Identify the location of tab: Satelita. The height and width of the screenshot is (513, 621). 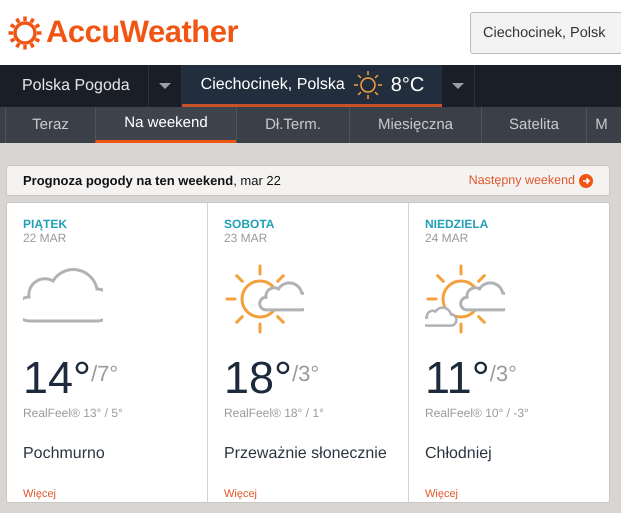
(533, 125).